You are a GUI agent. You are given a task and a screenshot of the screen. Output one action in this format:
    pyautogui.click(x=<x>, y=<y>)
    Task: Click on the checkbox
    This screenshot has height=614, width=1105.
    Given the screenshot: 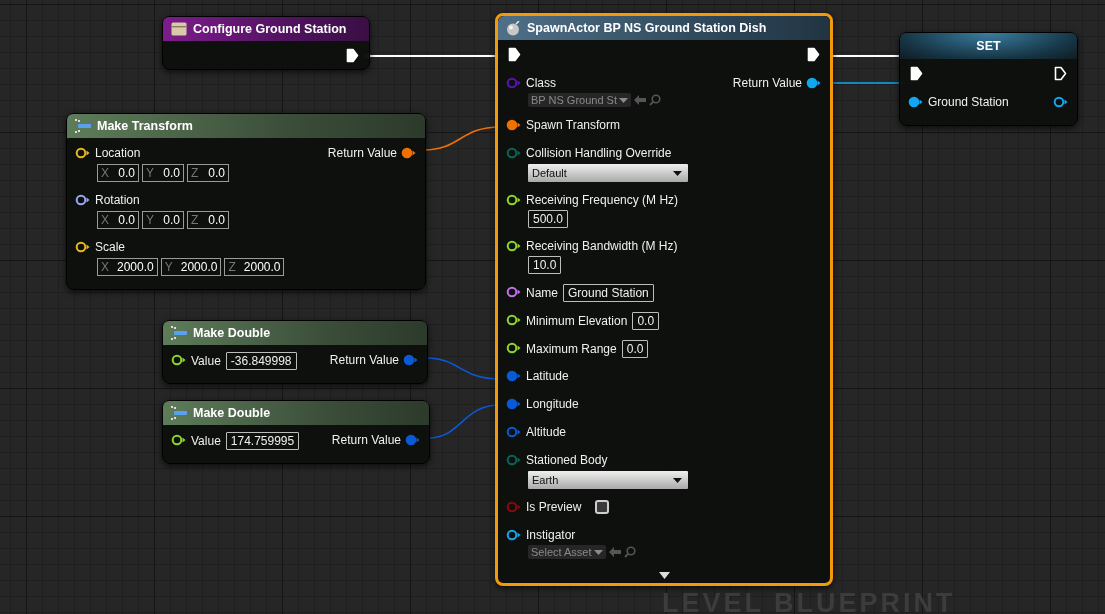 What is the action you would take?
    pyautogui.click(x=602, y=507)
    